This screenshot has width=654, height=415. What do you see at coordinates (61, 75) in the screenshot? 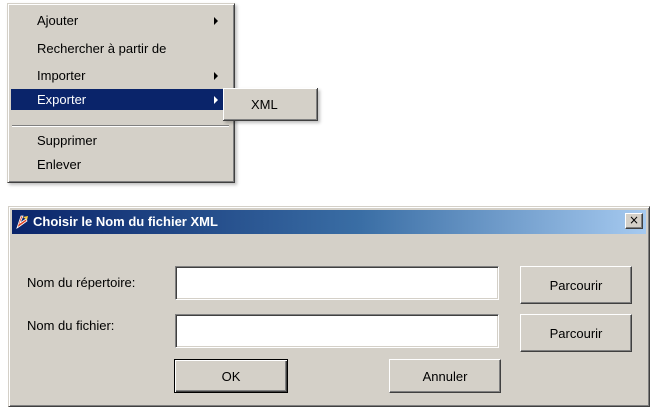
I see `menu-item-label: Importer` at bounding box center [61, 75].